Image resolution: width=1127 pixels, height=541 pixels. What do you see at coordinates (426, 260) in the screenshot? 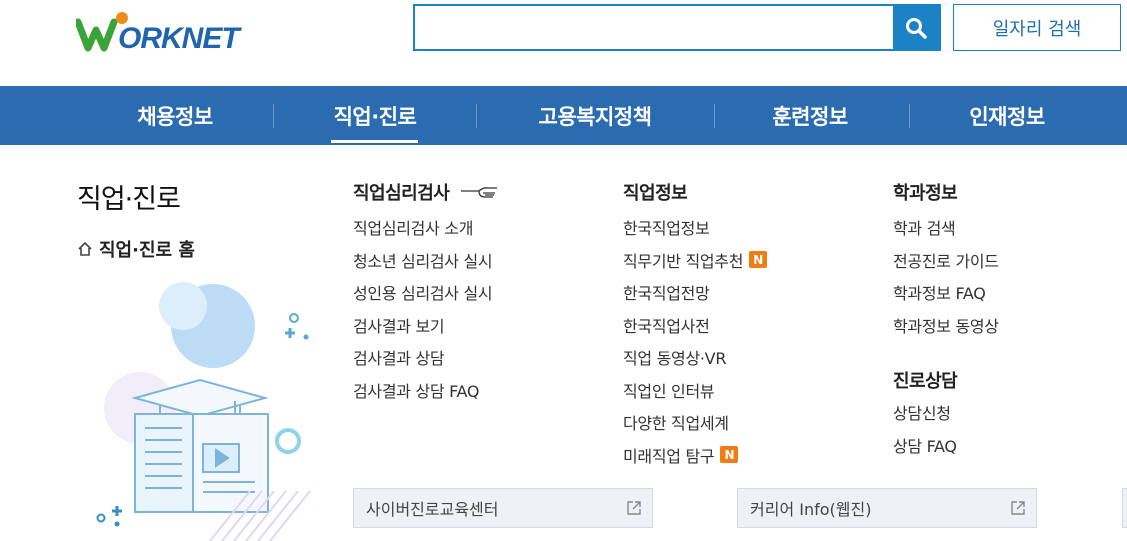
I see `menu-link: 청소년 심리검사 실시` at bounding box center [426, 260].